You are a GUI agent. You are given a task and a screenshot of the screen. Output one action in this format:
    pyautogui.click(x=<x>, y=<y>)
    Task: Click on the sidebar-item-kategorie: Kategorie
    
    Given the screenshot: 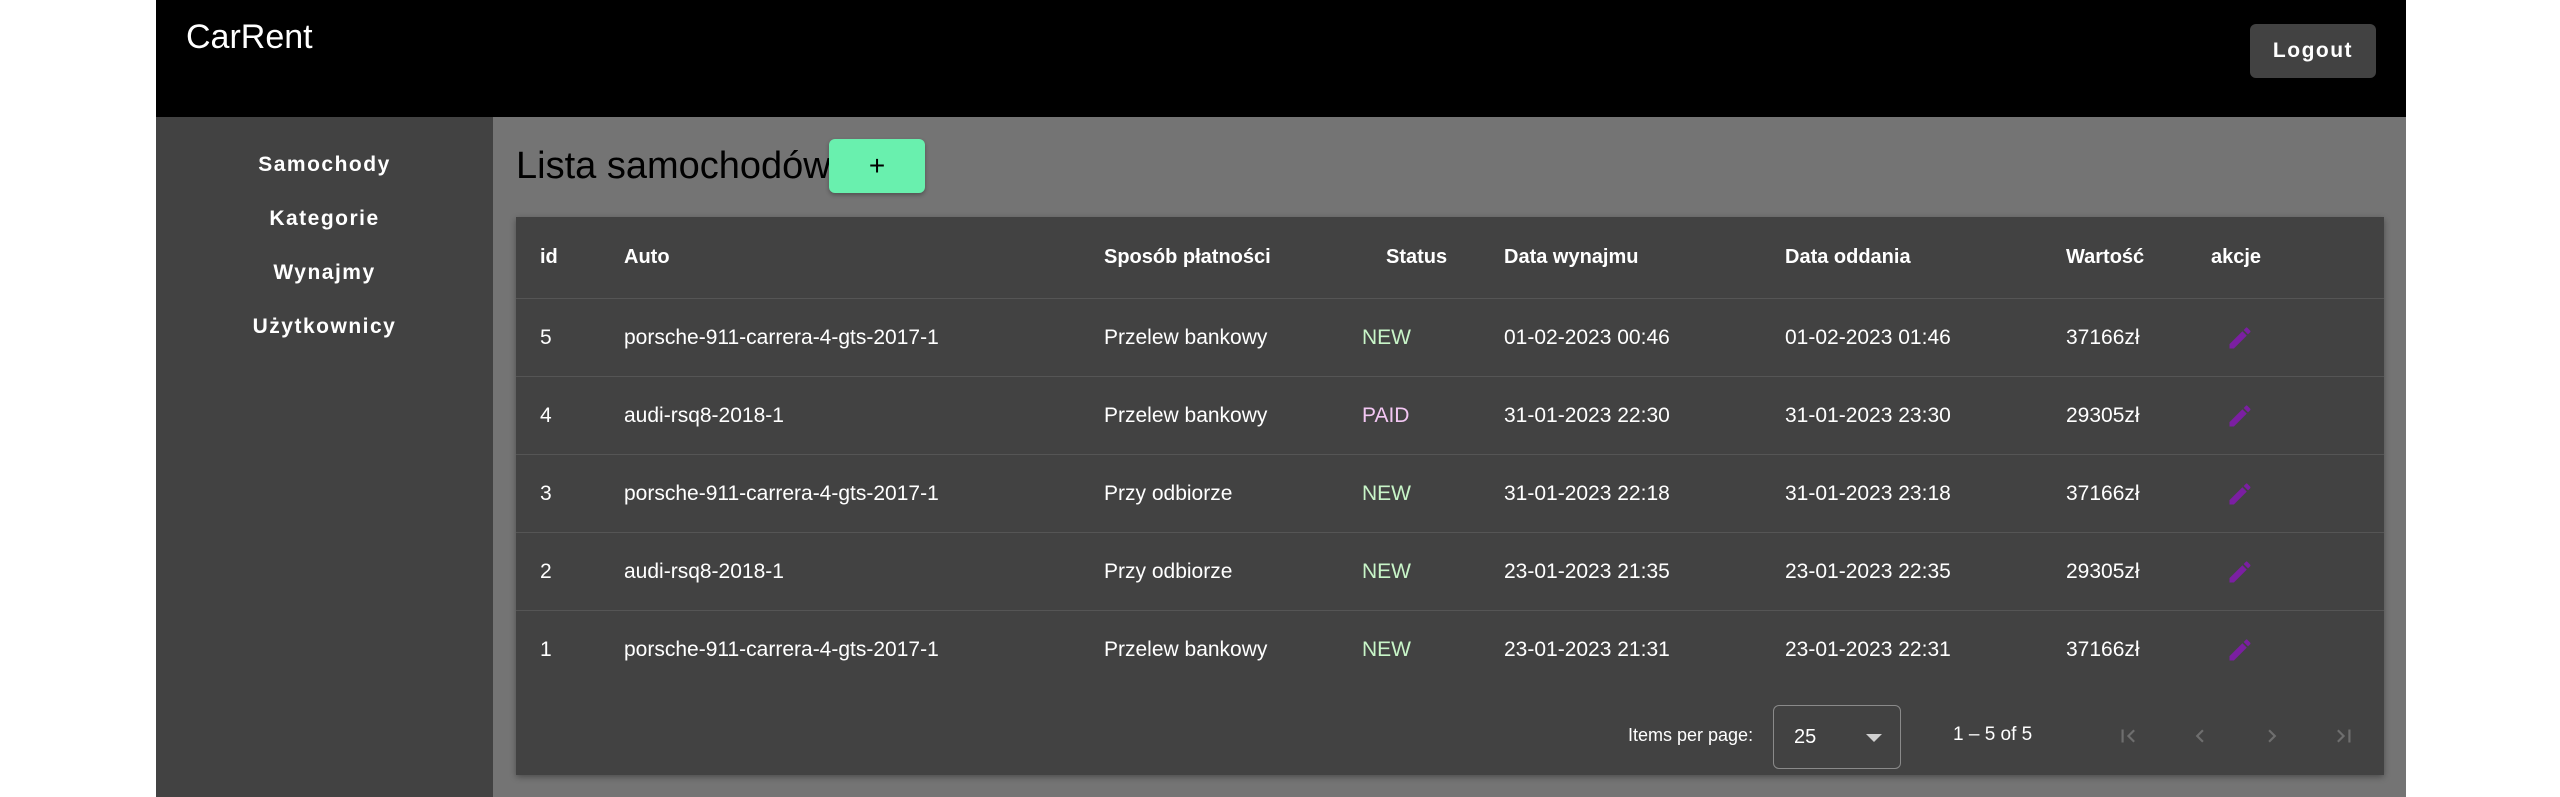 What is the action you would take?
    pyautogui.click(x=324, y=219)
    